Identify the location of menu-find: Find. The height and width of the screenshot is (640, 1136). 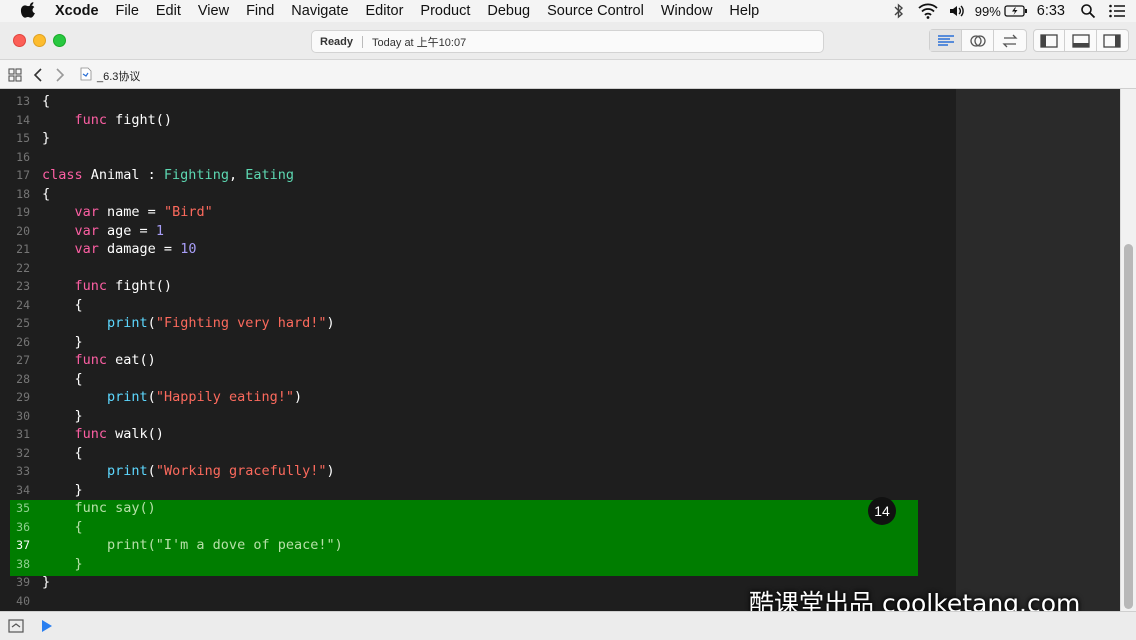
(260, 11).